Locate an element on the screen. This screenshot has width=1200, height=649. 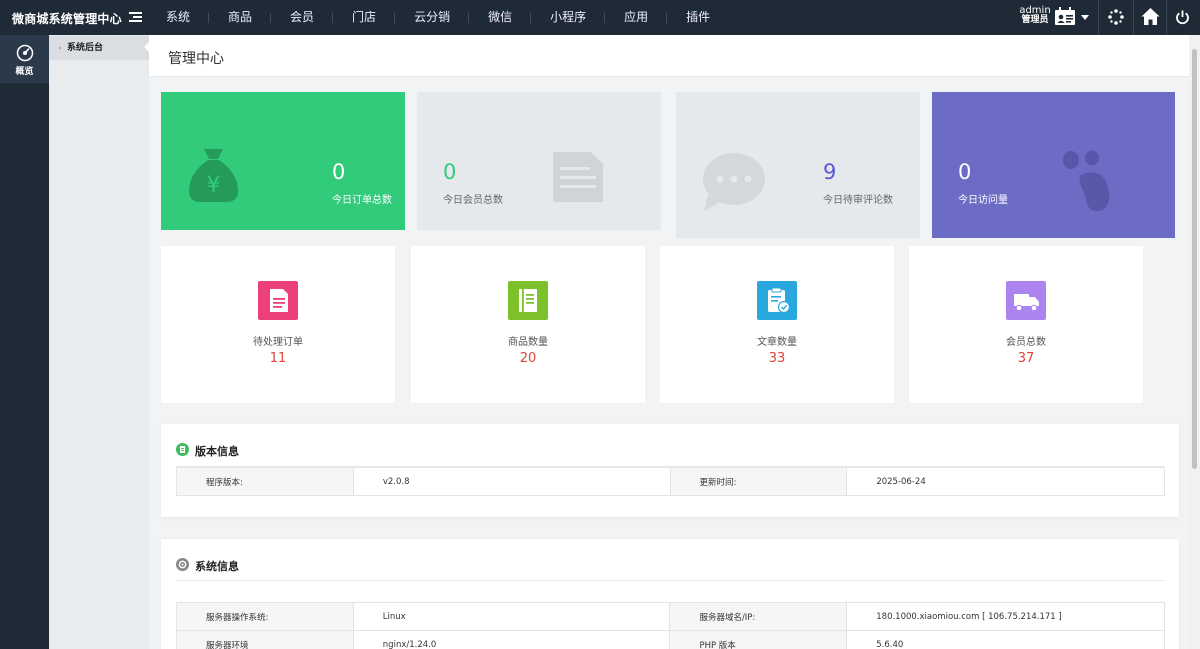
stat-value: 9 is located at coordinates (830, 172).